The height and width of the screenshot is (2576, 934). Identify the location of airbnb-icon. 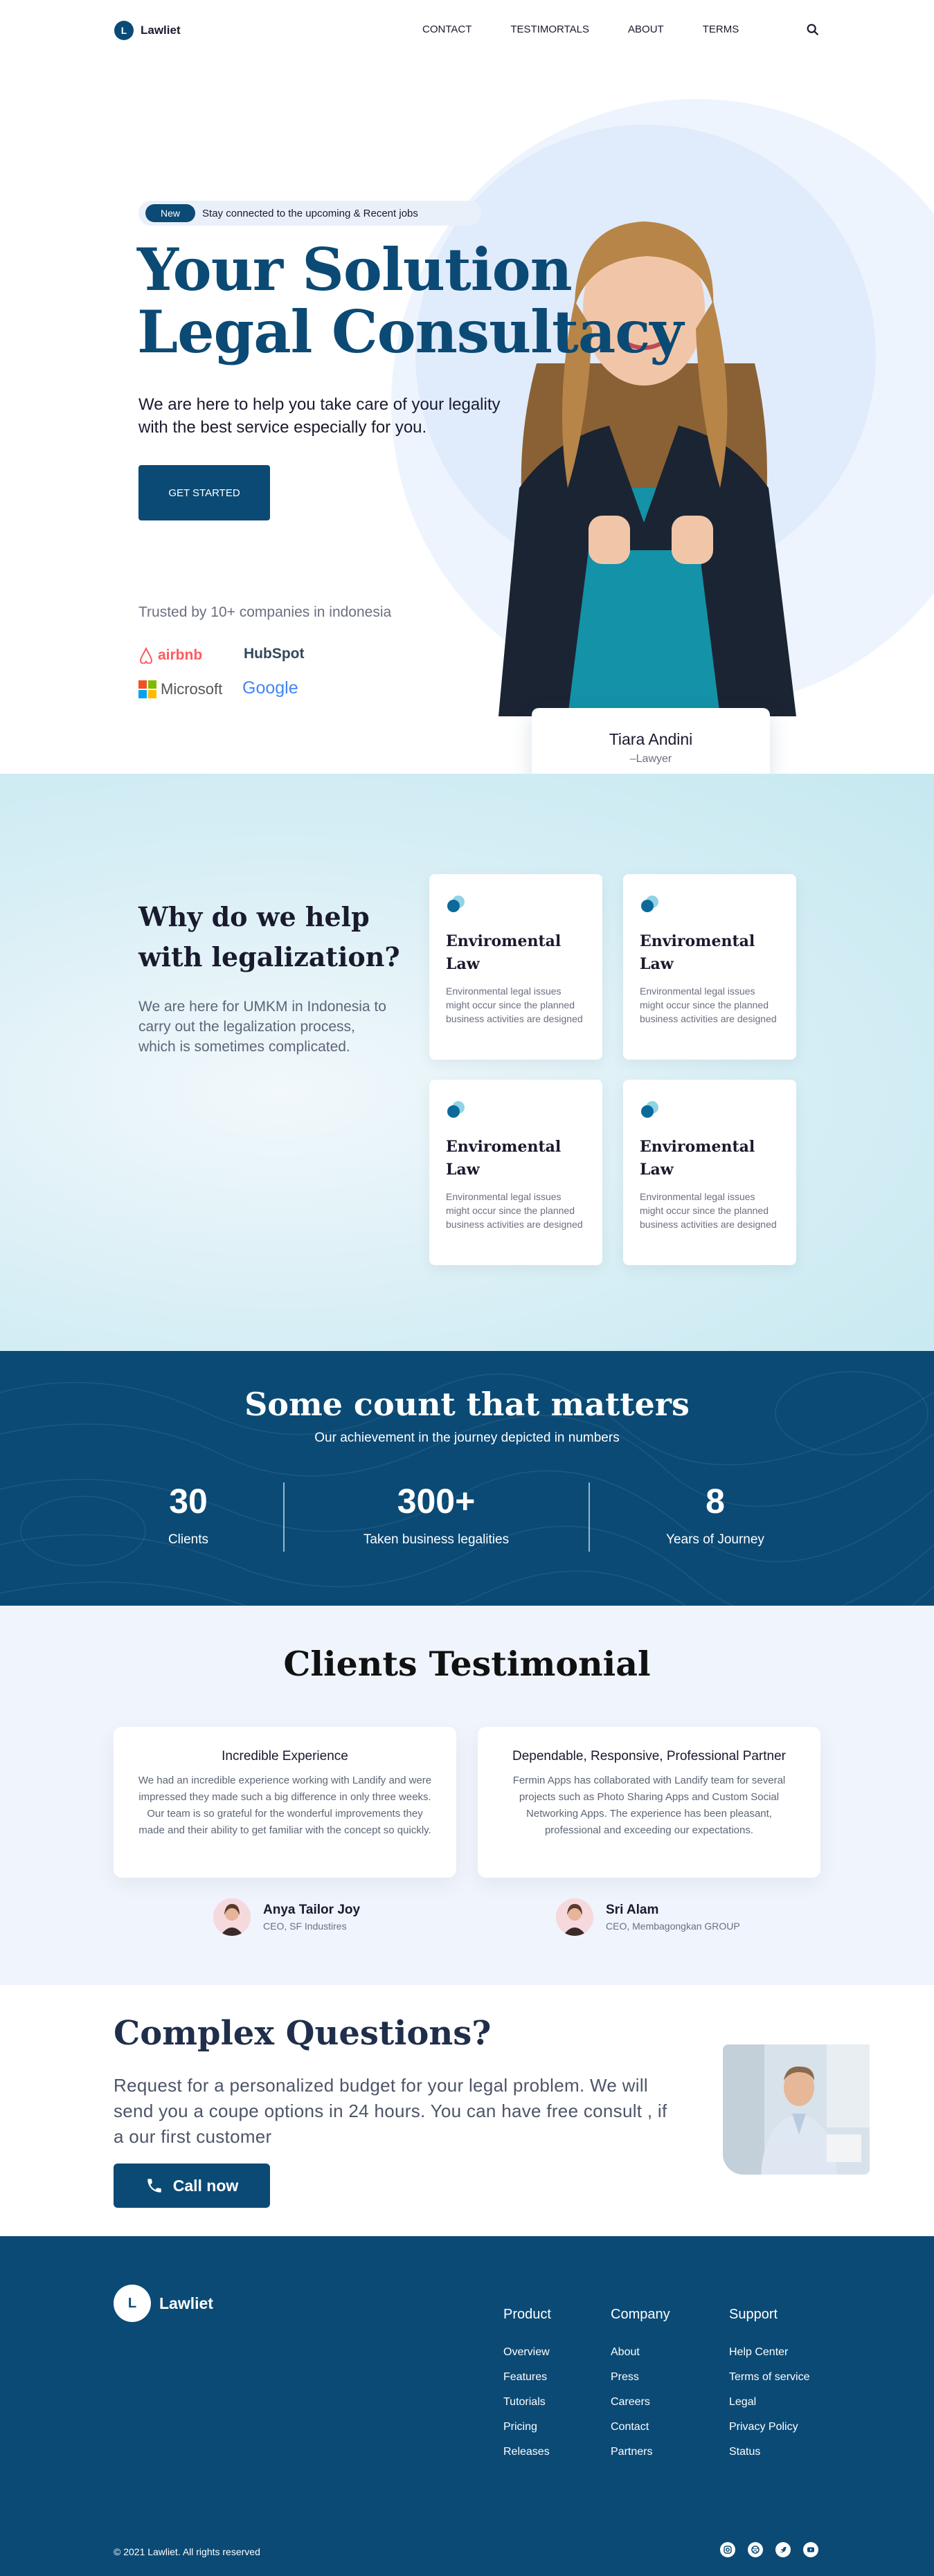
(146, 655).